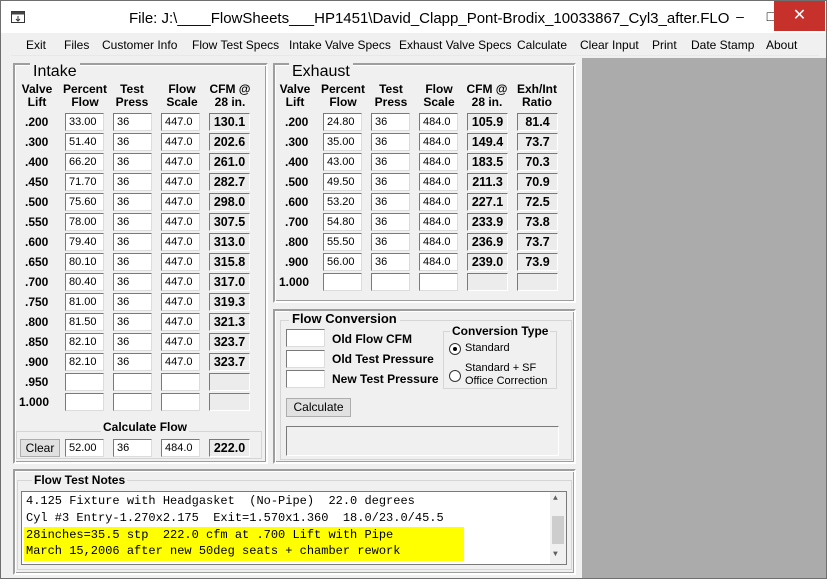 Image resolution: width=827 pixels, height=579 pixels. I want to click on intake-percent-input: 78.00, so click(84, 222).